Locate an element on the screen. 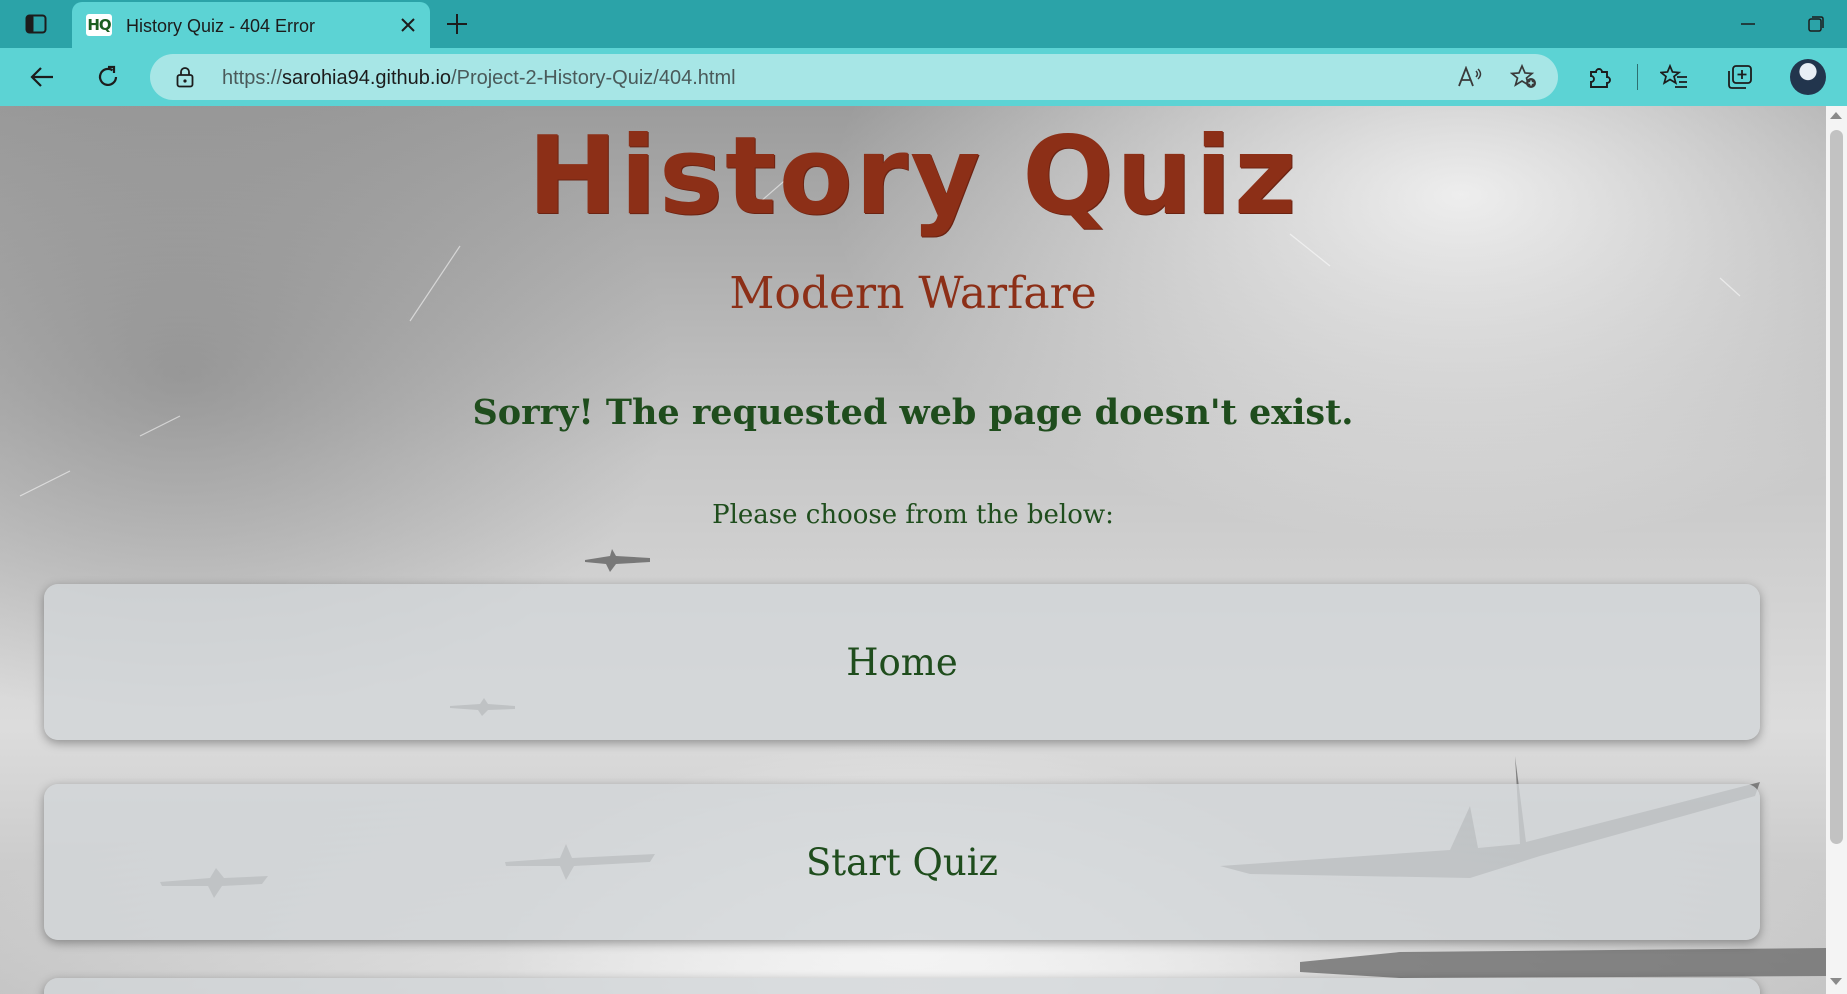  tab-bar: HQ History Quiz - 404 Error is located at coordinates (923, 24).